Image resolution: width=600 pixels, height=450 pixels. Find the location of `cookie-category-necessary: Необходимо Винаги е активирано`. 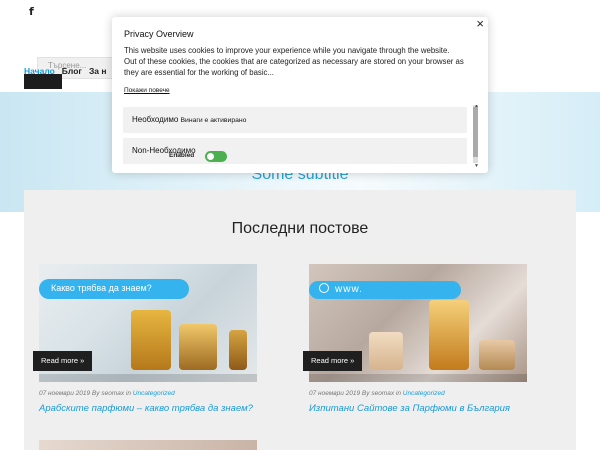

cookie-category-necessary: Необходимо Винаги е активирано is located at coordinates (295, 120).